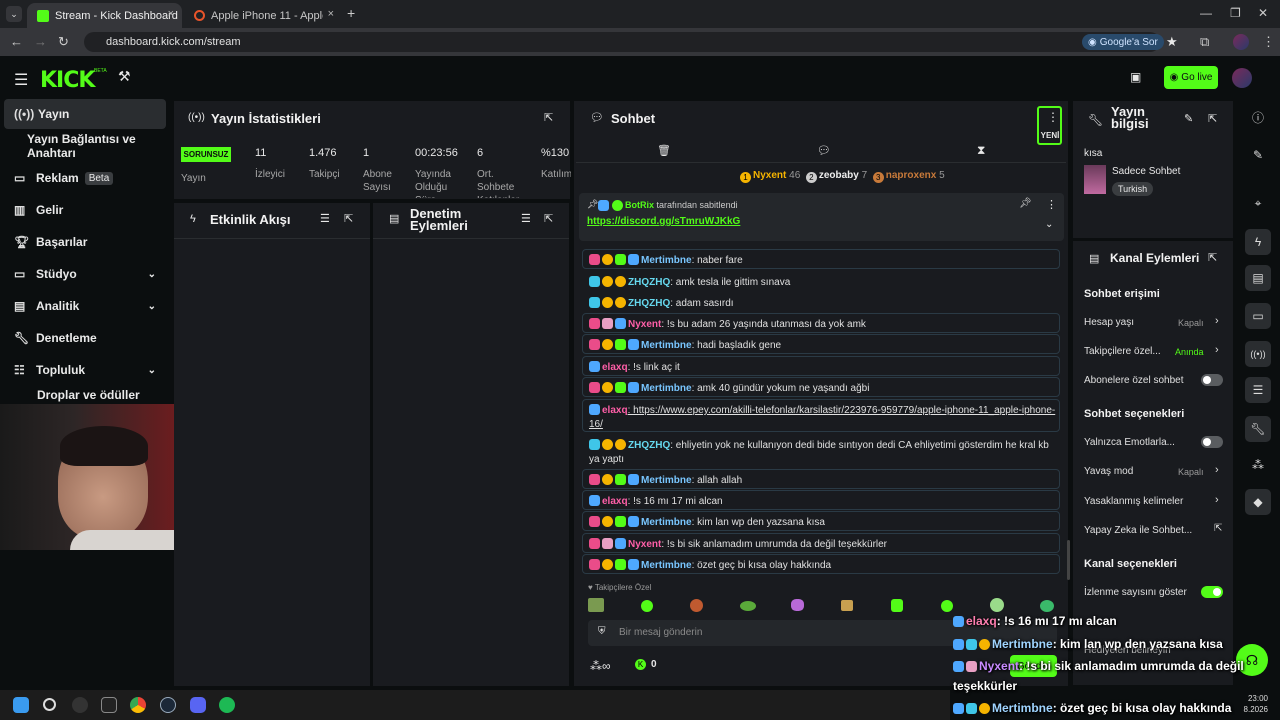 The height and width of the screenshot is (720, 1280). Describe the element at coordinates (1135, 77) in the screenshot. I see `dashboard-layout-icon: ▣` at that location.